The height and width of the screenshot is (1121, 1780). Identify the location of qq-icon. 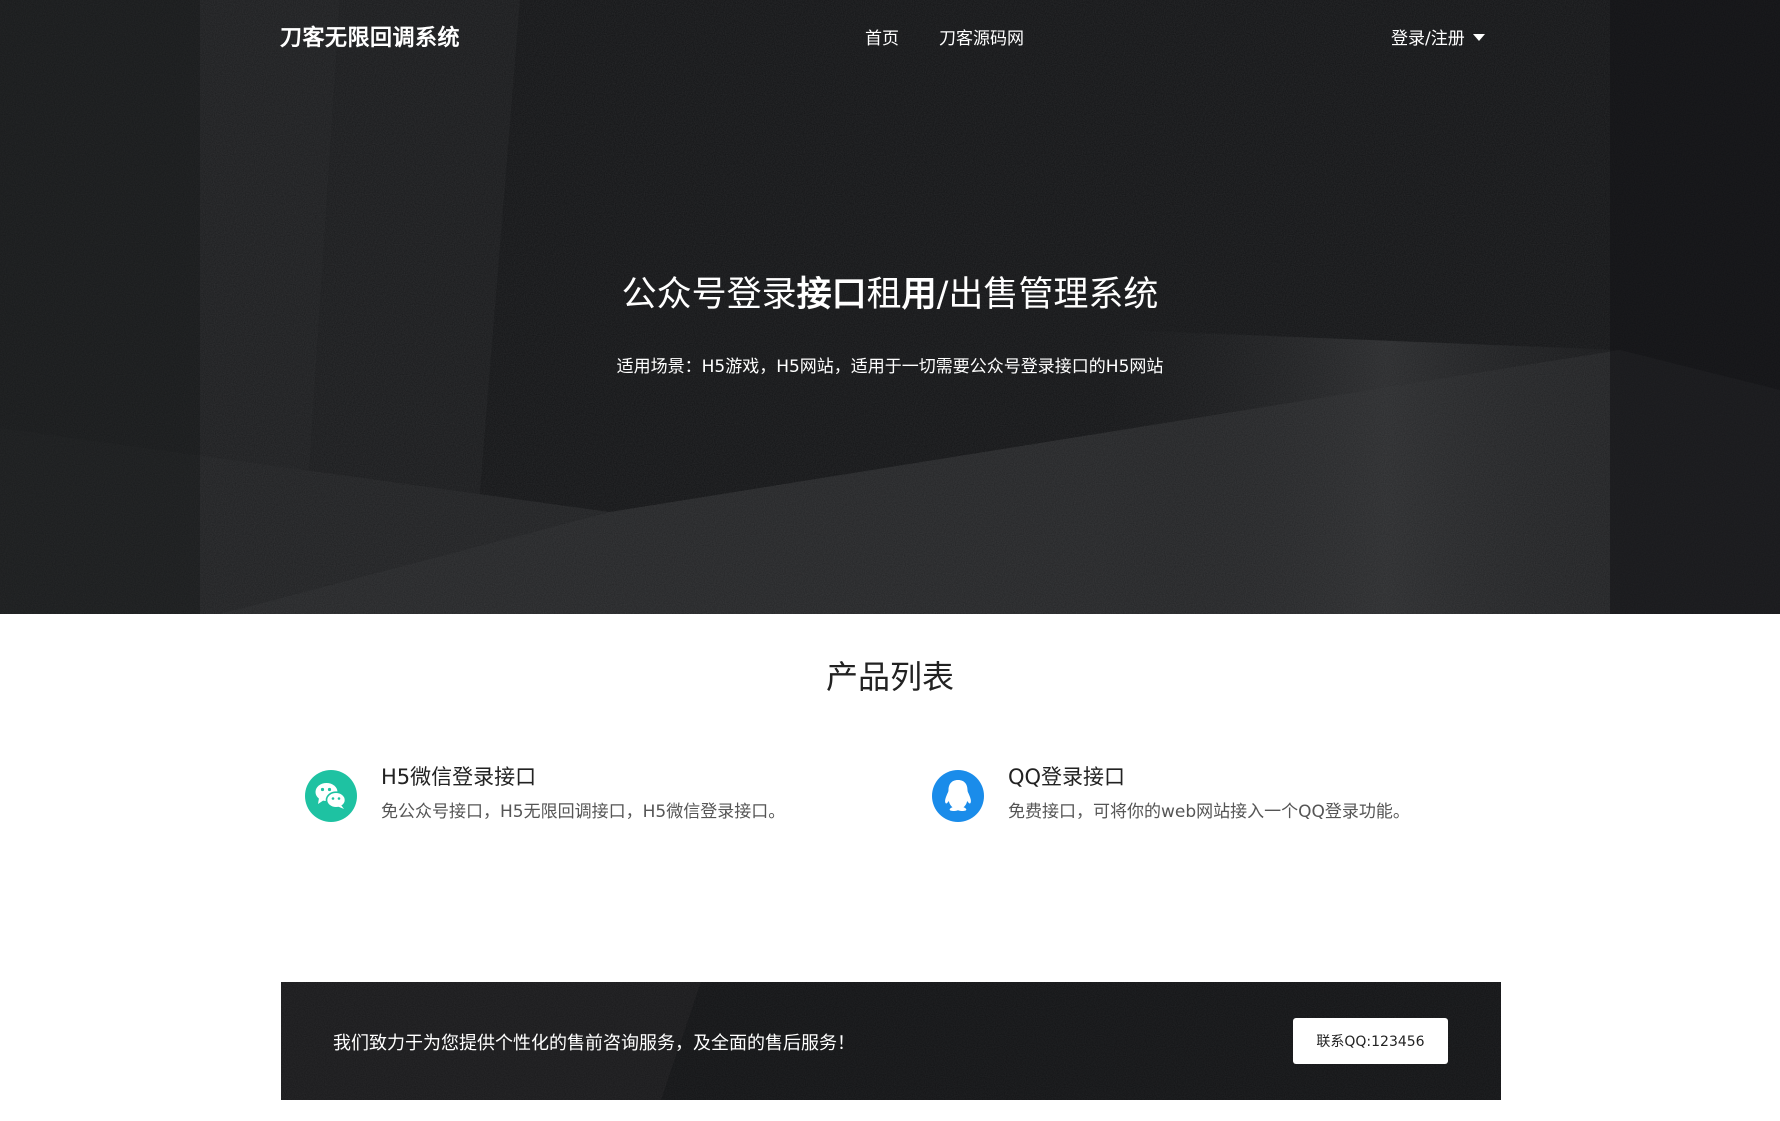
(958, 796).